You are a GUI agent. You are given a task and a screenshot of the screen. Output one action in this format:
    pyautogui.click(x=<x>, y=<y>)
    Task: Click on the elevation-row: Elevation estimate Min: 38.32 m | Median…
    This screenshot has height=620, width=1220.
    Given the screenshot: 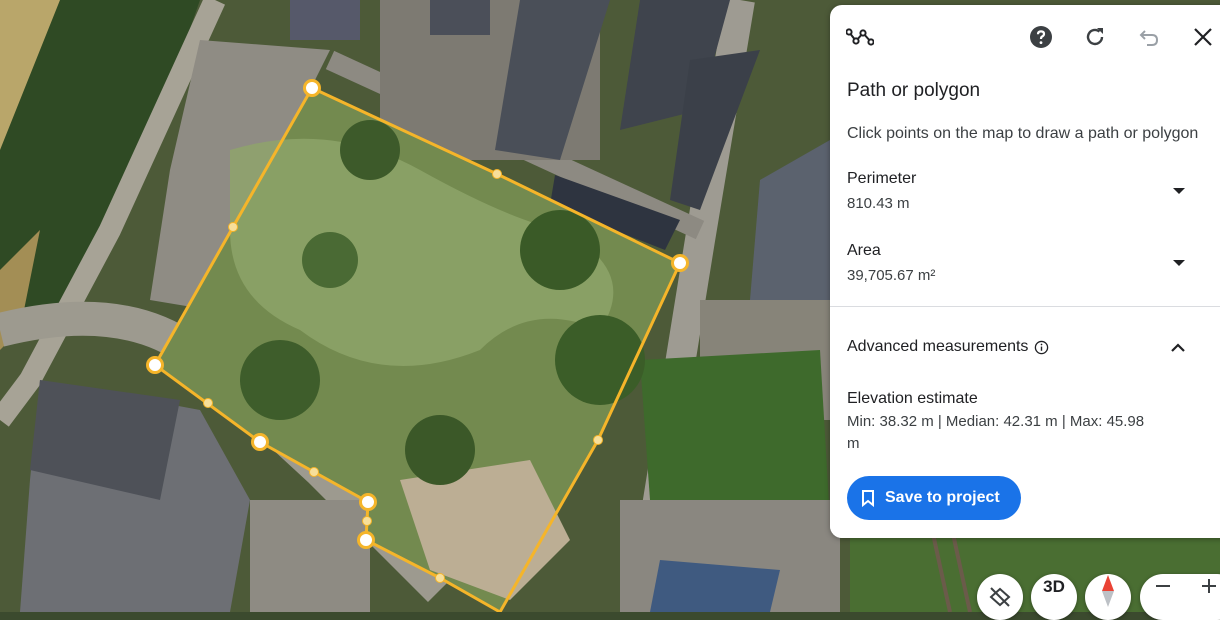 What is the action you would take?
    pyautogui.click(x=996, y=422)
    